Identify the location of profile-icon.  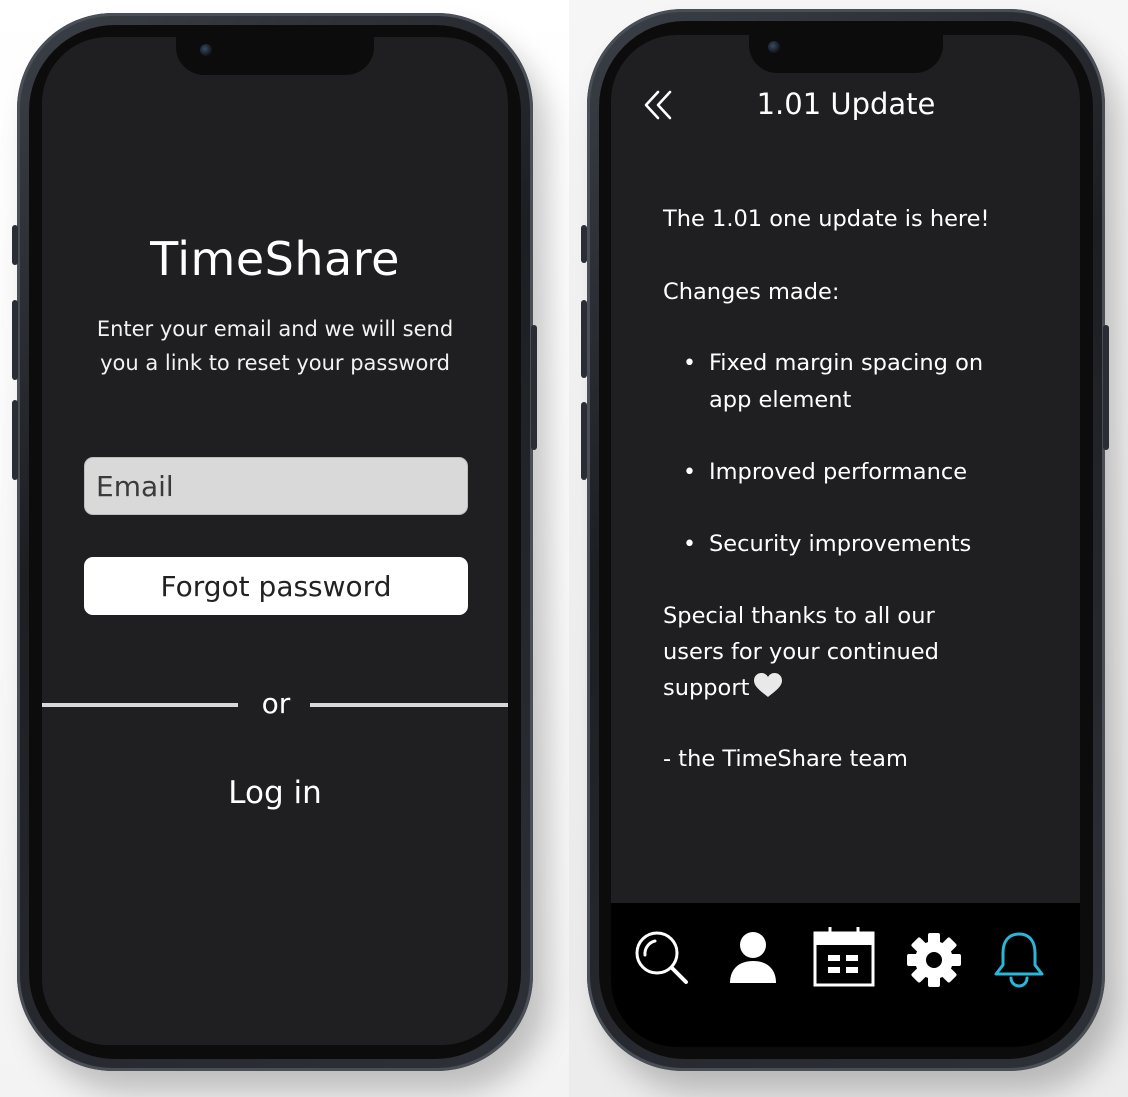
(753, 957).